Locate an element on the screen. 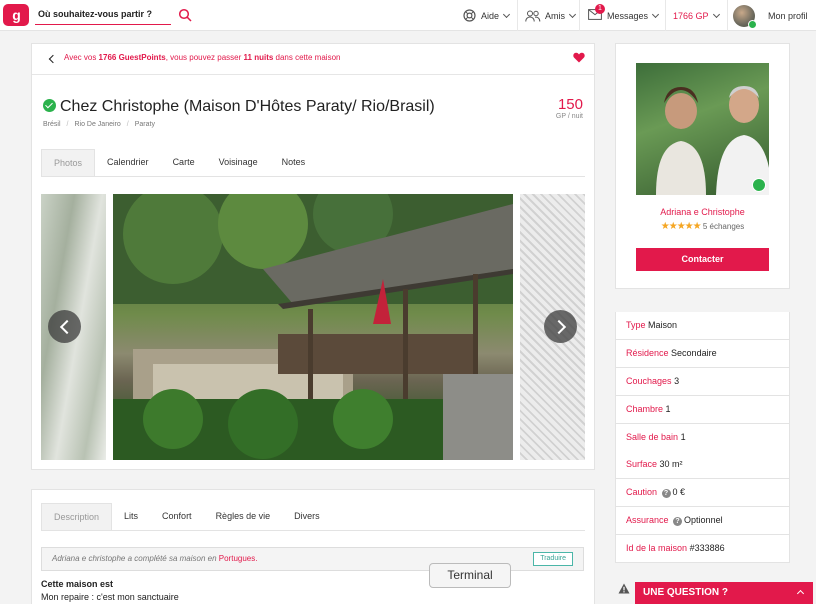 The height and width of the screenshot is (604, 816). tab-calendar: Calendrier is located at coordinates (128, 162).